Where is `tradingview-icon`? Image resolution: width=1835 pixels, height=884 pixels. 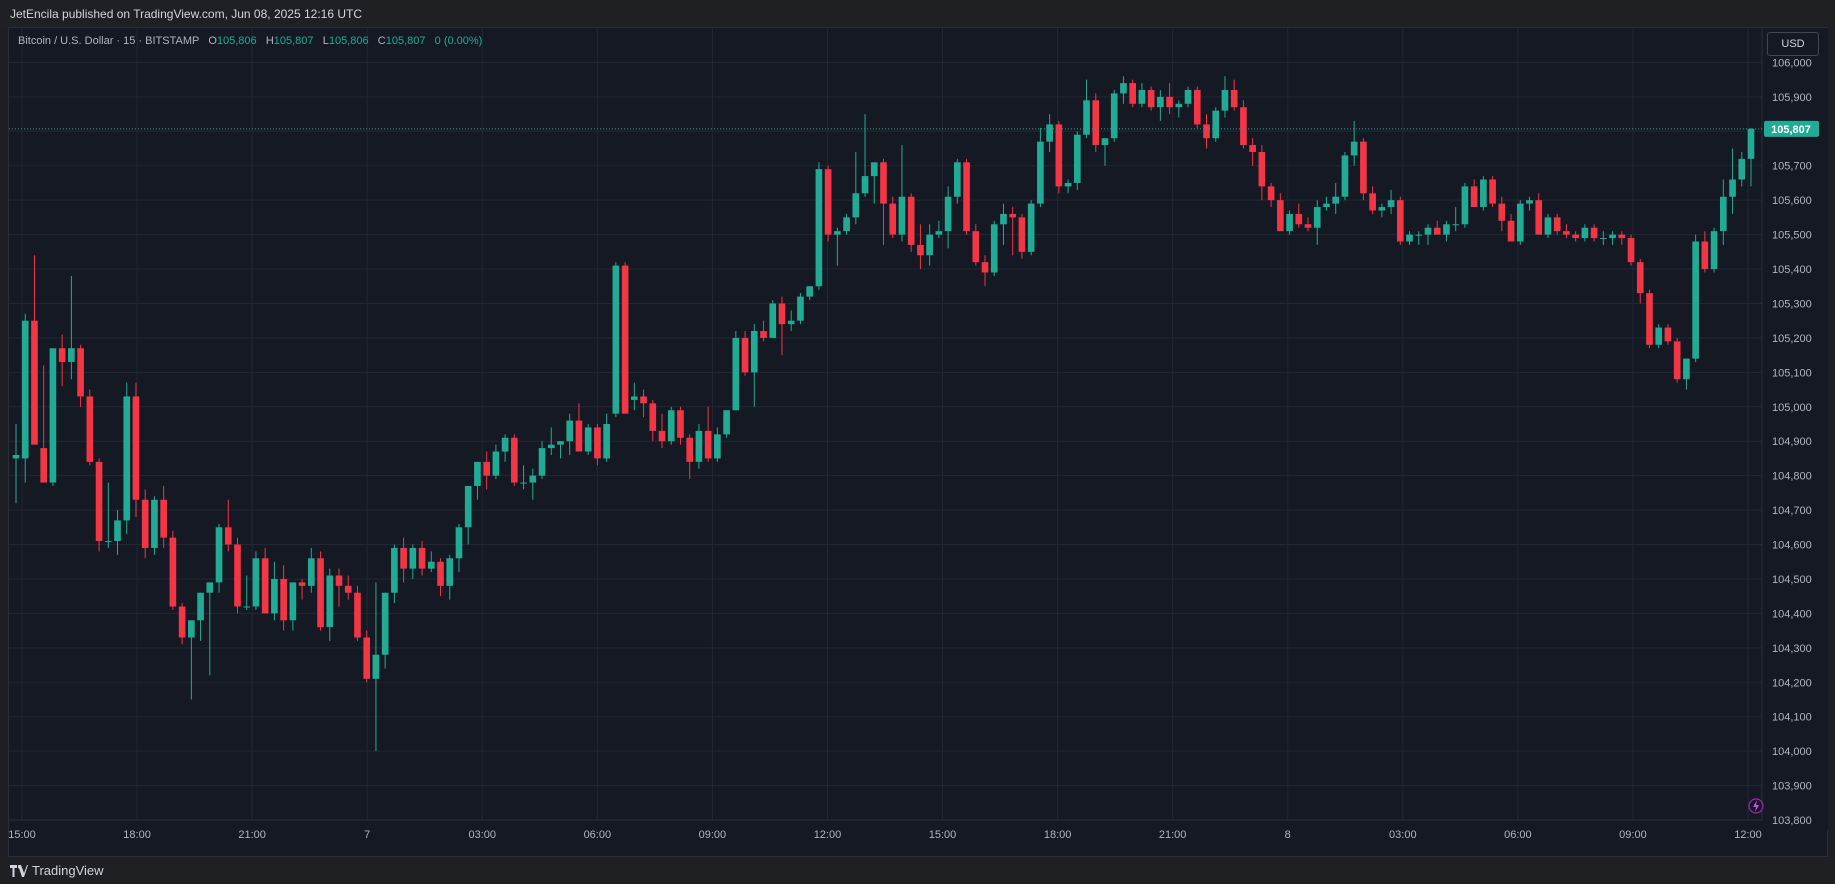
tradingview-icon is located at coordinates (19, 870).